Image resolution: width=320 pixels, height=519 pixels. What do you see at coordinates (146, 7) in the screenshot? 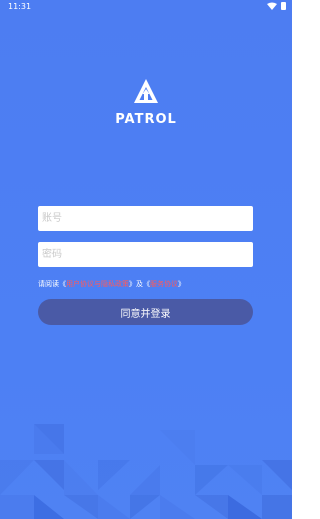
I see `status-bar: 11:31` at bounding box center [146, 7].